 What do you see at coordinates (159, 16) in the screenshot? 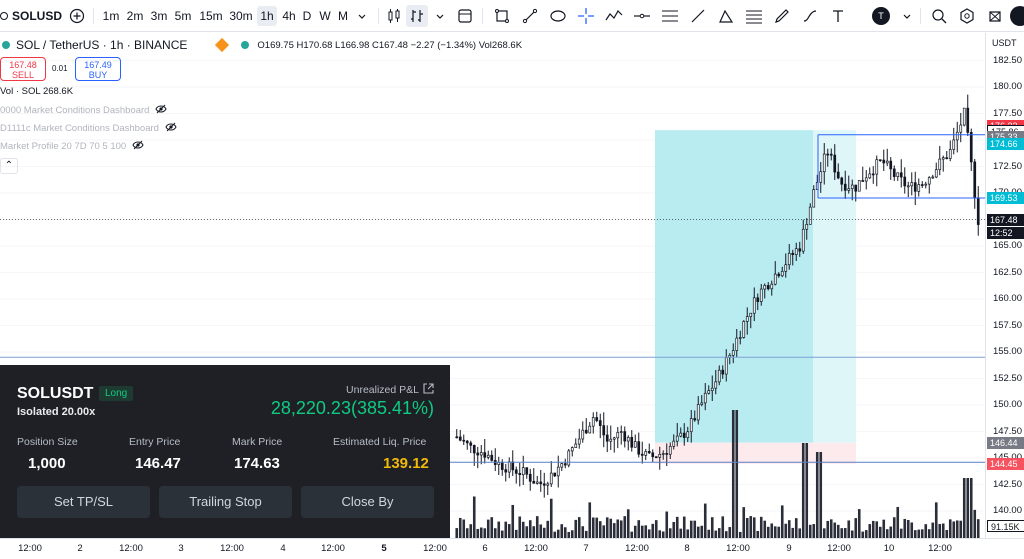
I see `interval-3m: 3m` at bounding box center [159, 16].